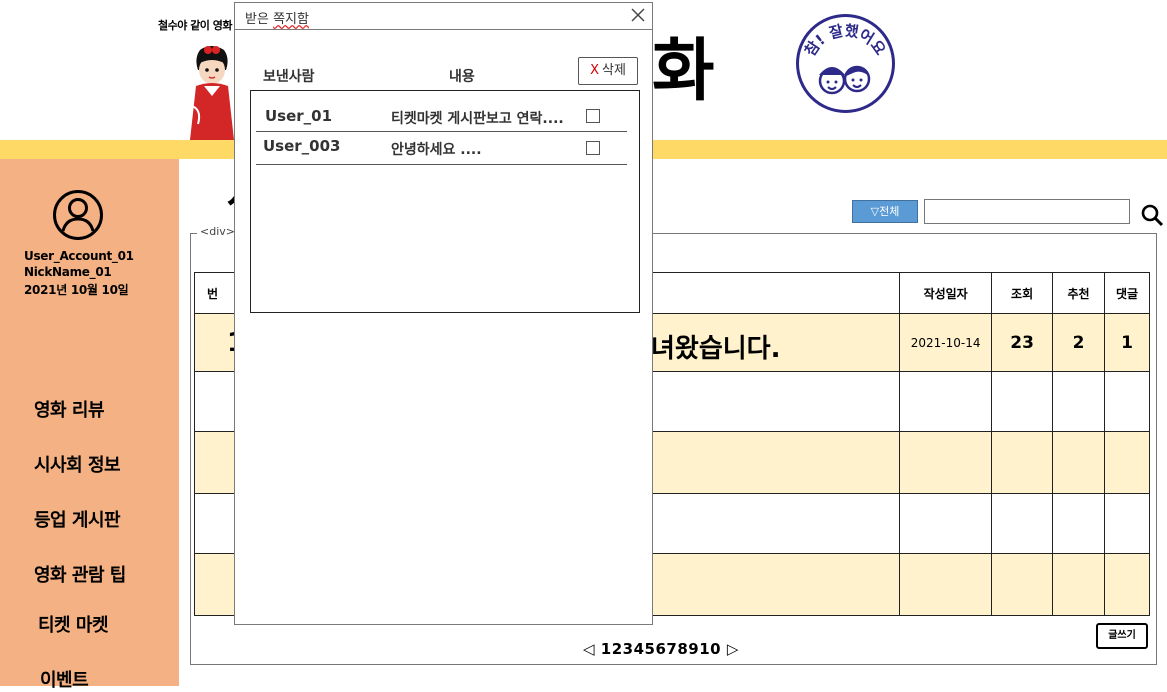  What do you see at coordinates (617, 649) in the screenshot?
I see `page-link: 2` at bounding box center [617, 649].